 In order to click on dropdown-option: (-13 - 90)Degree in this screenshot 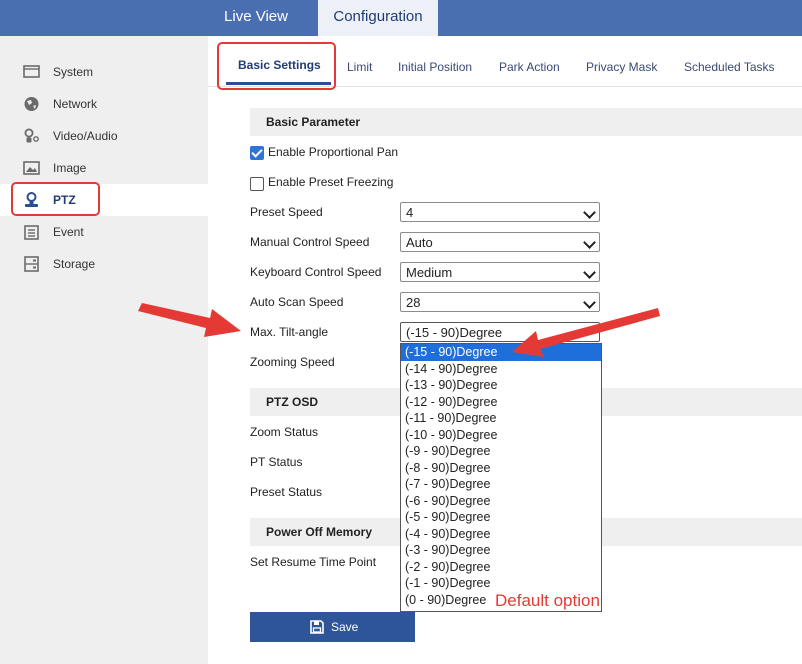, I will do `click(501, 385)`.